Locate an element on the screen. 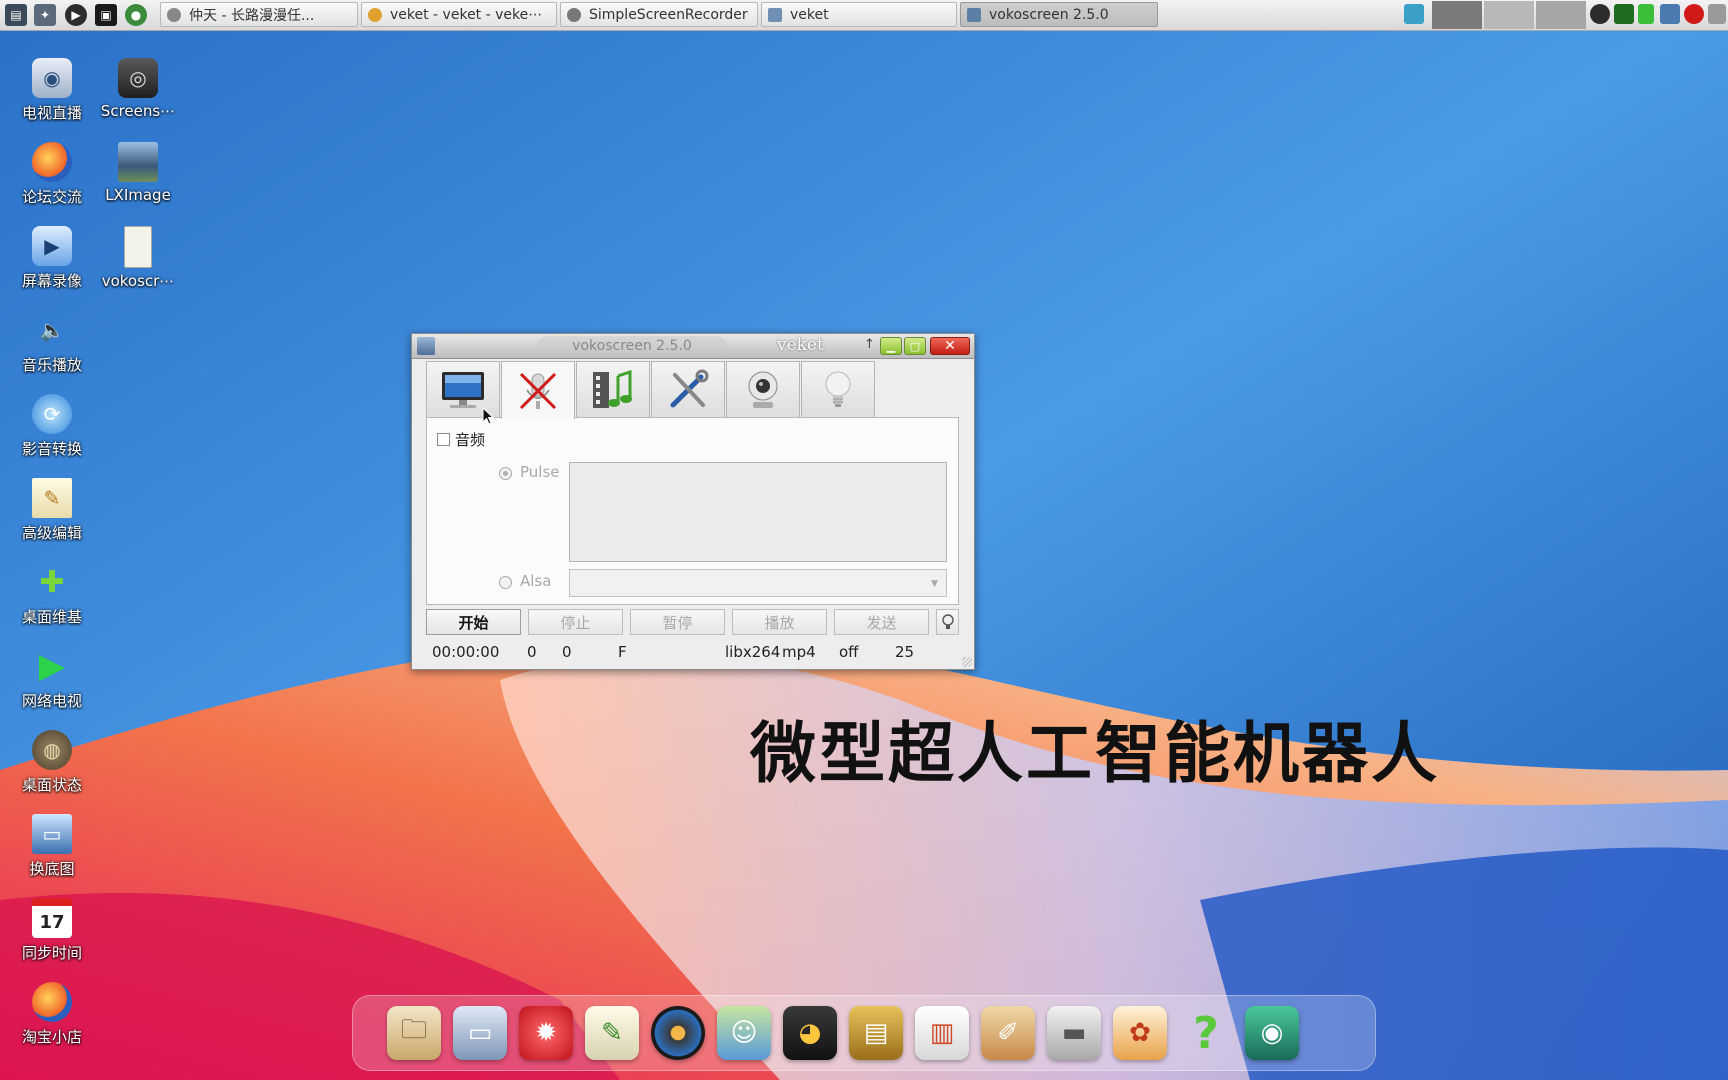 This screenshot has width=1728, height=1080. desktop-icon-sync-time: 17 同步时间 is located at coordinates (52, 930).